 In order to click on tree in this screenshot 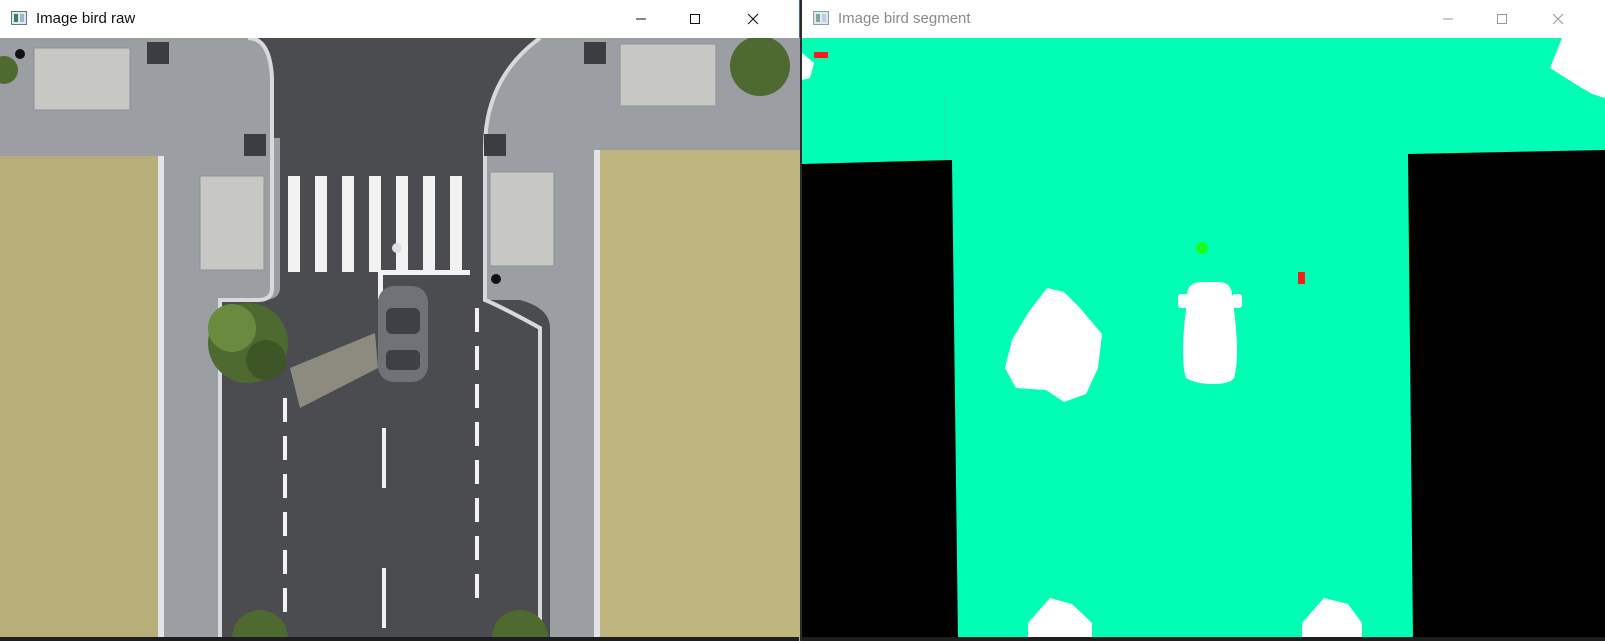, I will do `click(248, 343)`.